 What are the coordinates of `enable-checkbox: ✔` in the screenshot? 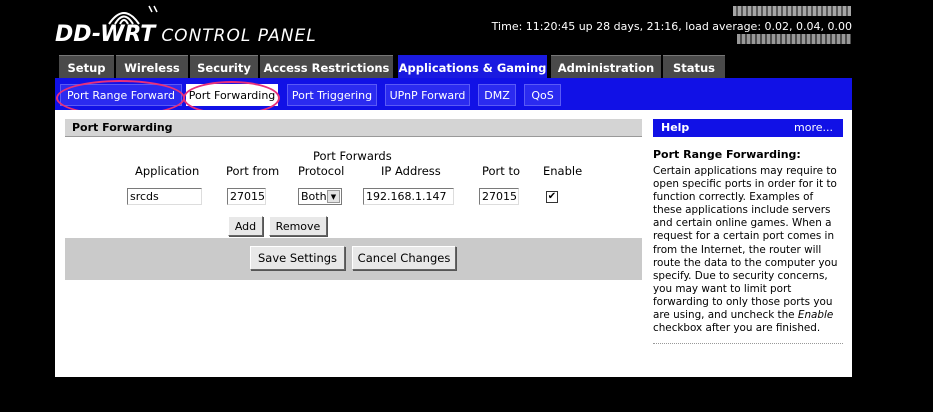 It's located at (552, 197).